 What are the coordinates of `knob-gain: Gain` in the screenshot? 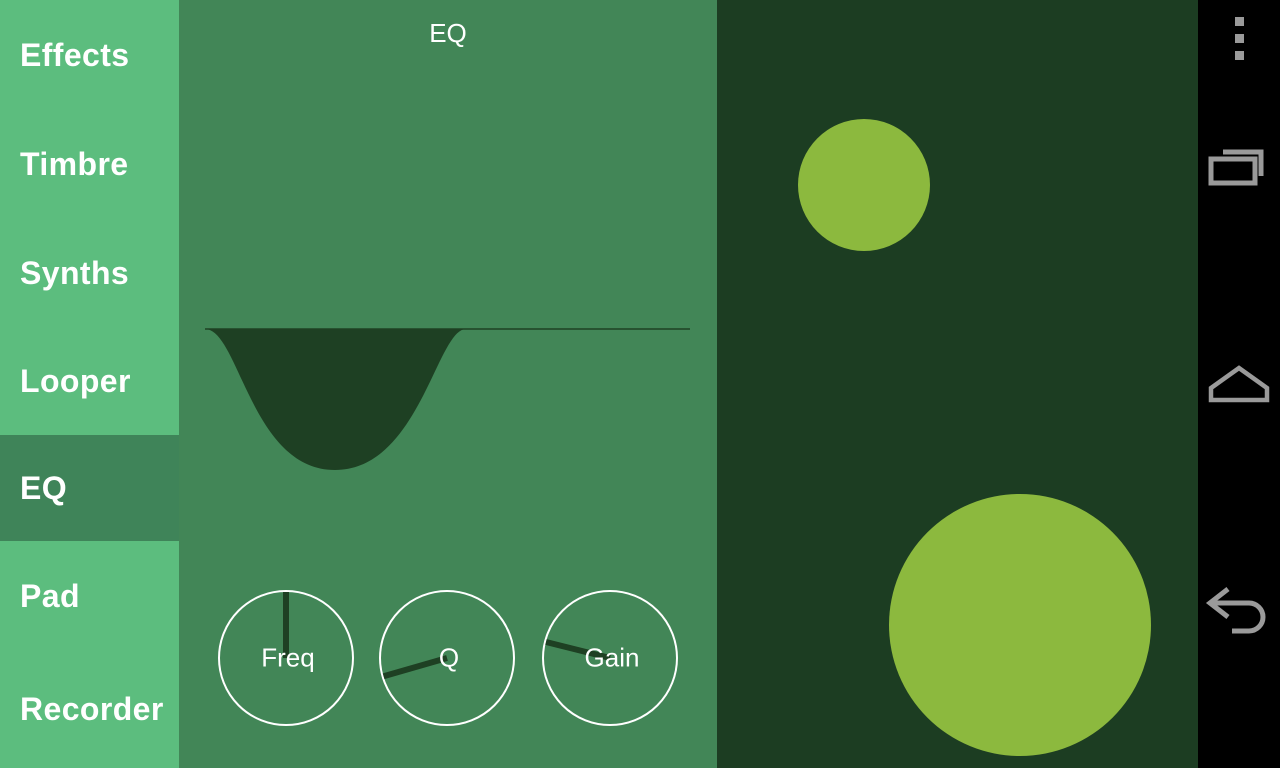 It's located at (610, 658).